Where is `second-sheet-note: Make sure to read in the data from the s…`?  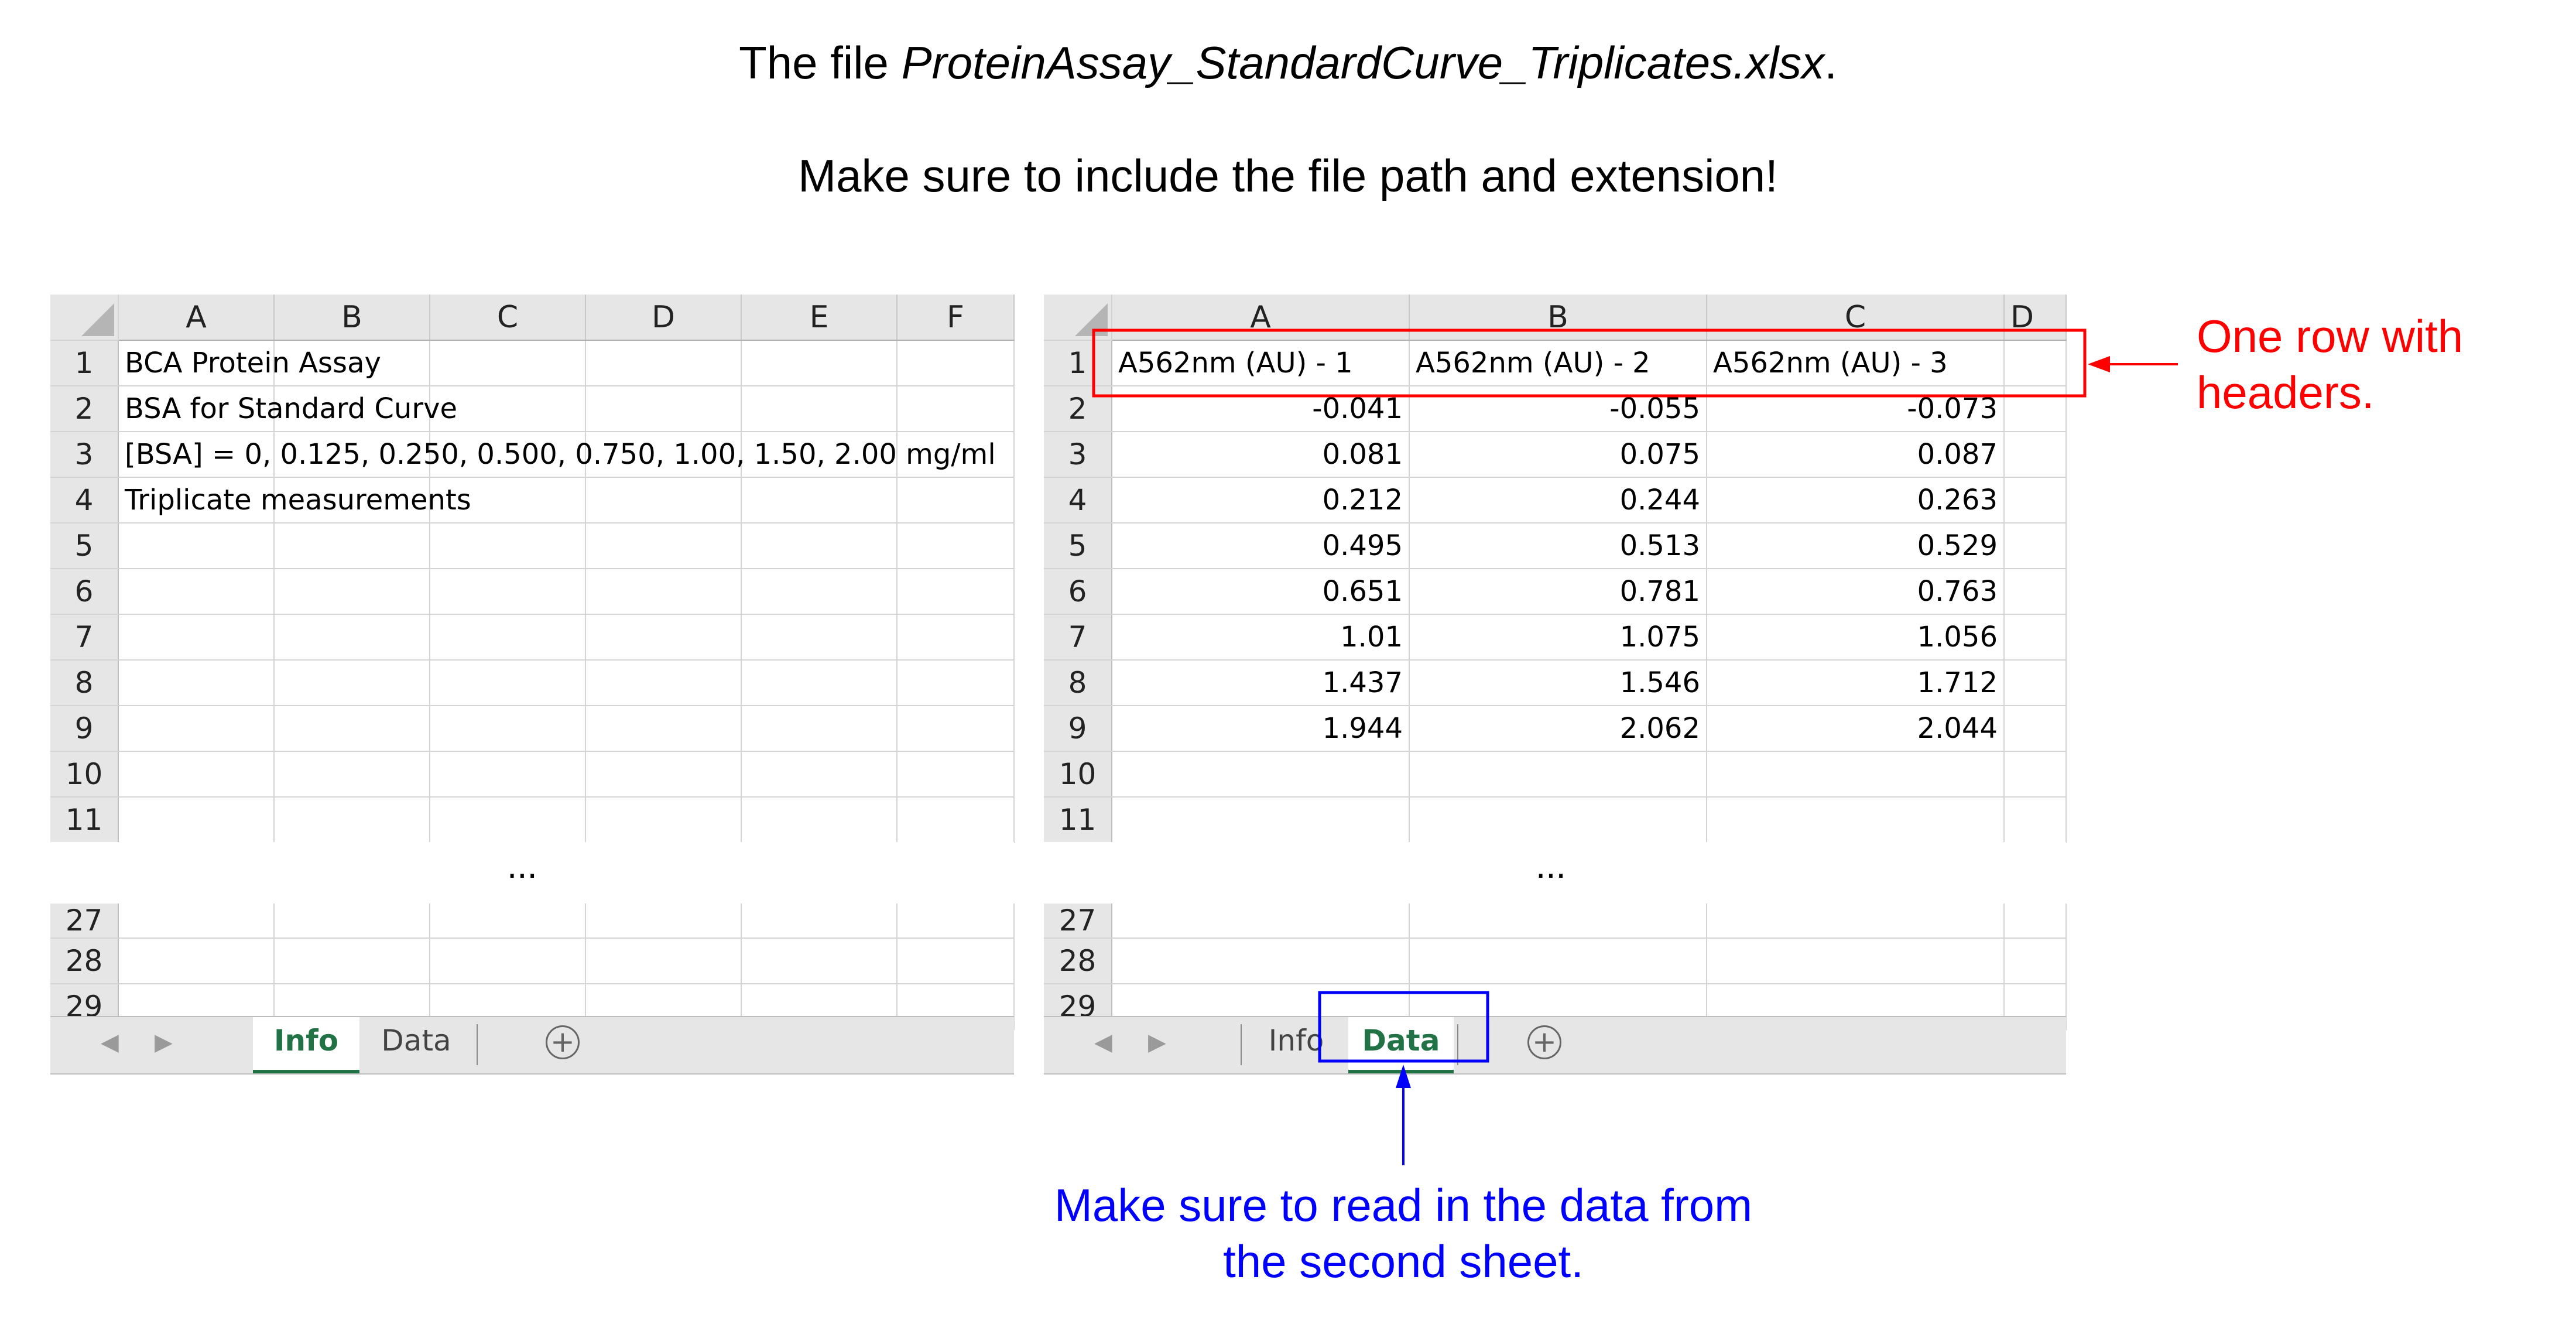 second-sheet-note: Make sure to read in the data from the s… is located at coordinates (1403, 1233).